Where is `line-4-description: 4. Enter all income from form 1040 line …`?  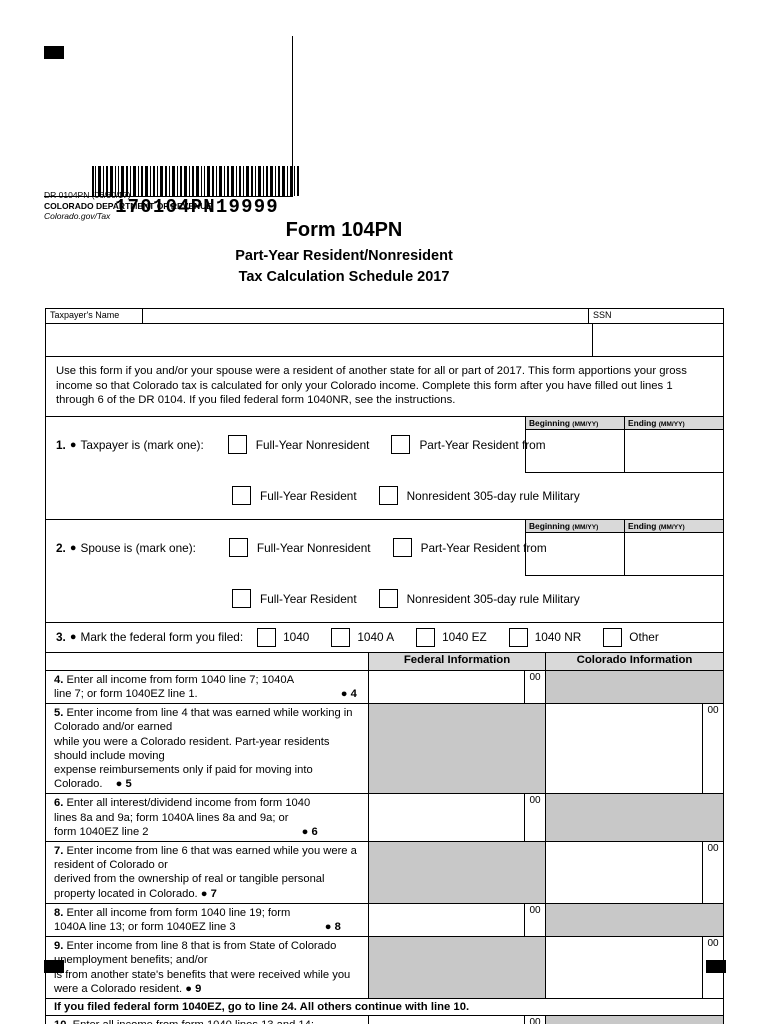
line-4-description: 4. Enter all income from form 1040 line … is located at coordinates (207, 687).